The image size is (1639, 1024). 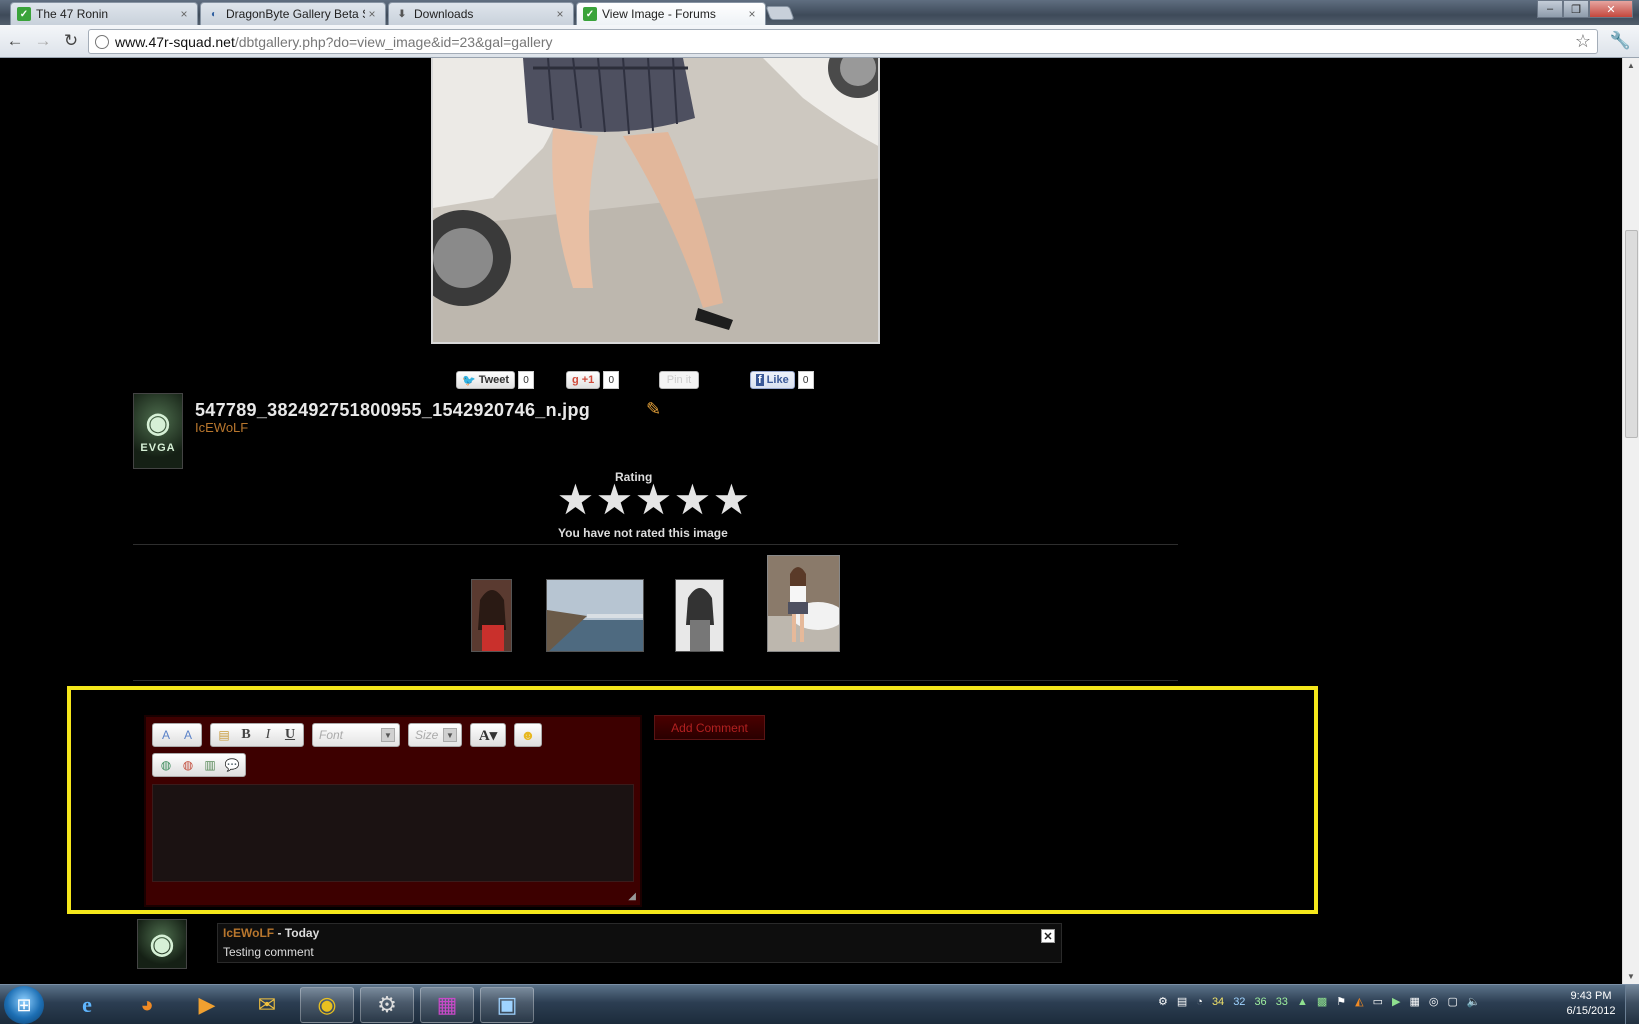 I want to click on image-viewer-taskbar-button: ▣, so click(x=507, y=1005).